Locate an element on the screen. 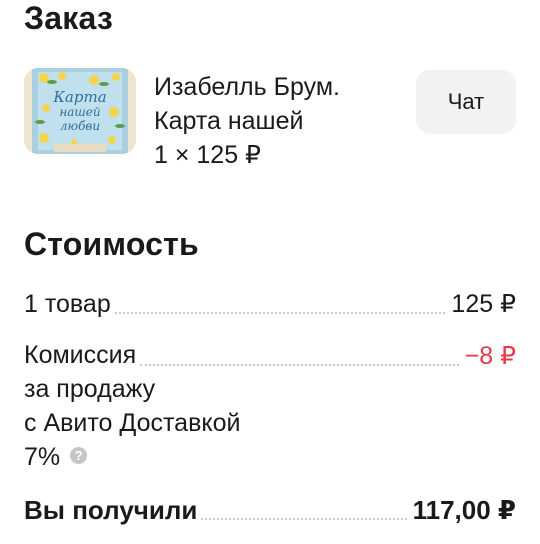 The width and height of the screenshot is (540, 544). items-cost-row: 1 товар 125 ₽ is located at coordinates (270, 304).